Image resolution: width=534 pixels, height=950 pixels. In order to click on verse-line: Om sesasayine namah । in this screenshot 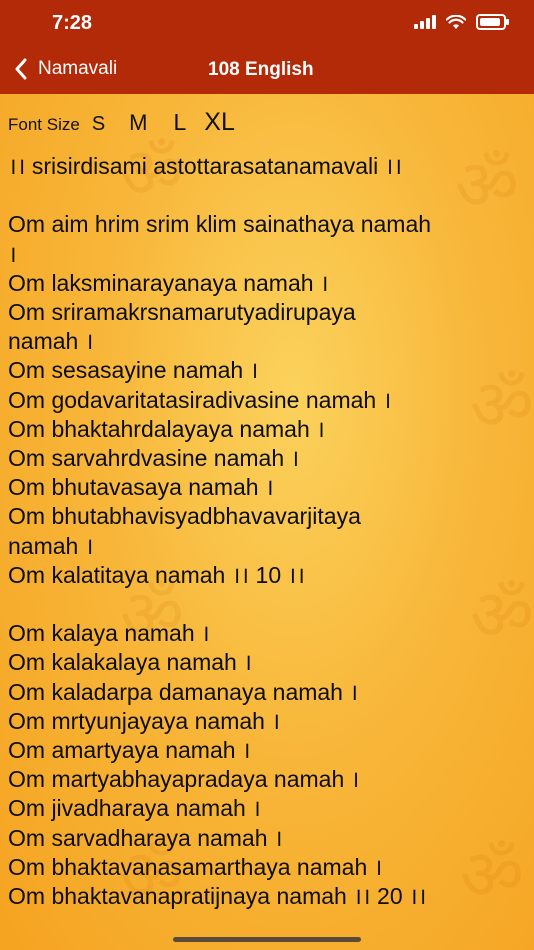, I will do `click(133, 370)`.